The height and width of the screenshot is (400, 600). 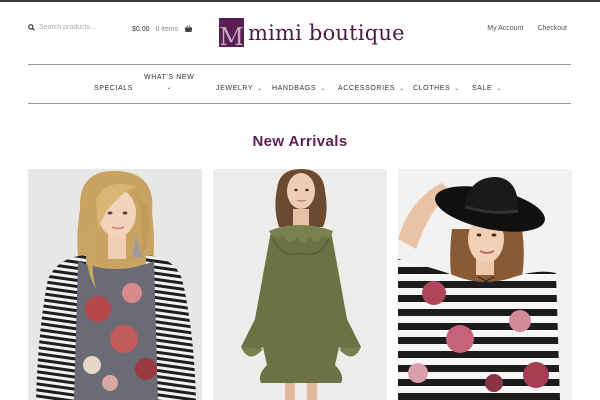 What do you see at coordinates (141, 29) in the screenshot?
I see `cart-total: $0.00` at bounding box center [141, 29].